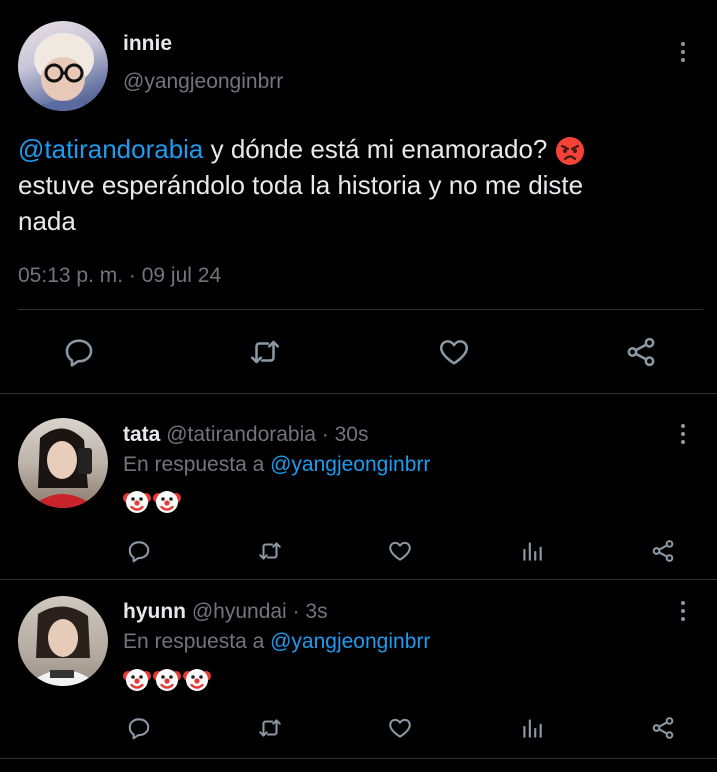  Describe the element at coordinates (63, 66) in the screenshot. I see `avatar-innie` at that location.